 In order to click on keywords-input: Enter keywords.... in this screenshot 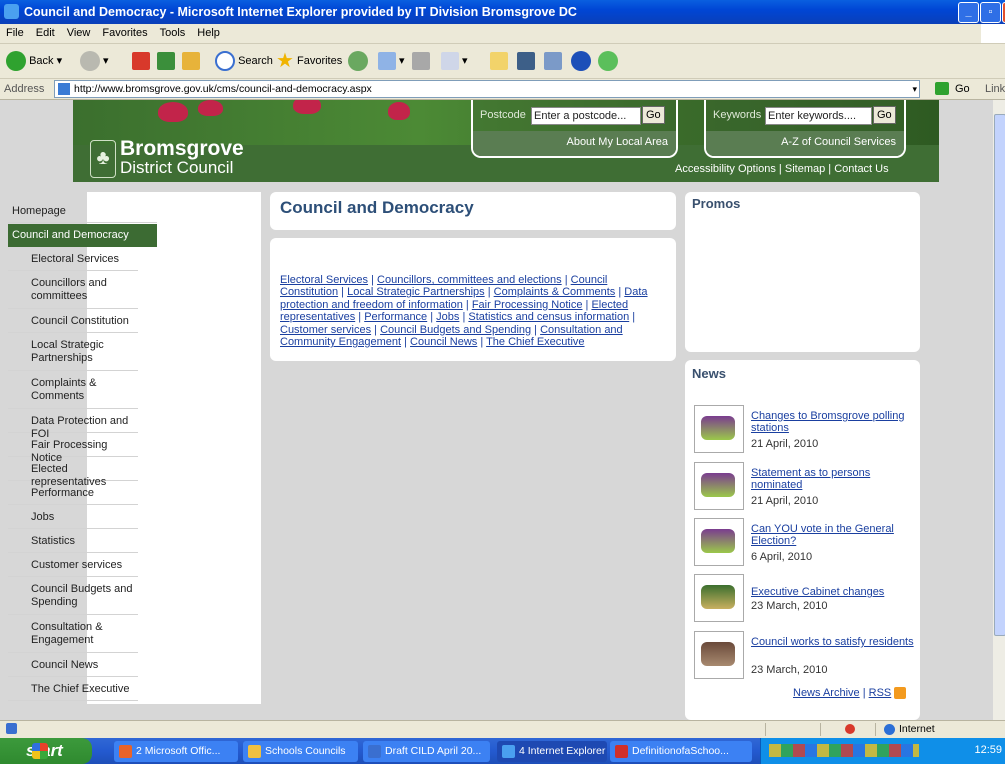, I will do `click(818, 116)`.